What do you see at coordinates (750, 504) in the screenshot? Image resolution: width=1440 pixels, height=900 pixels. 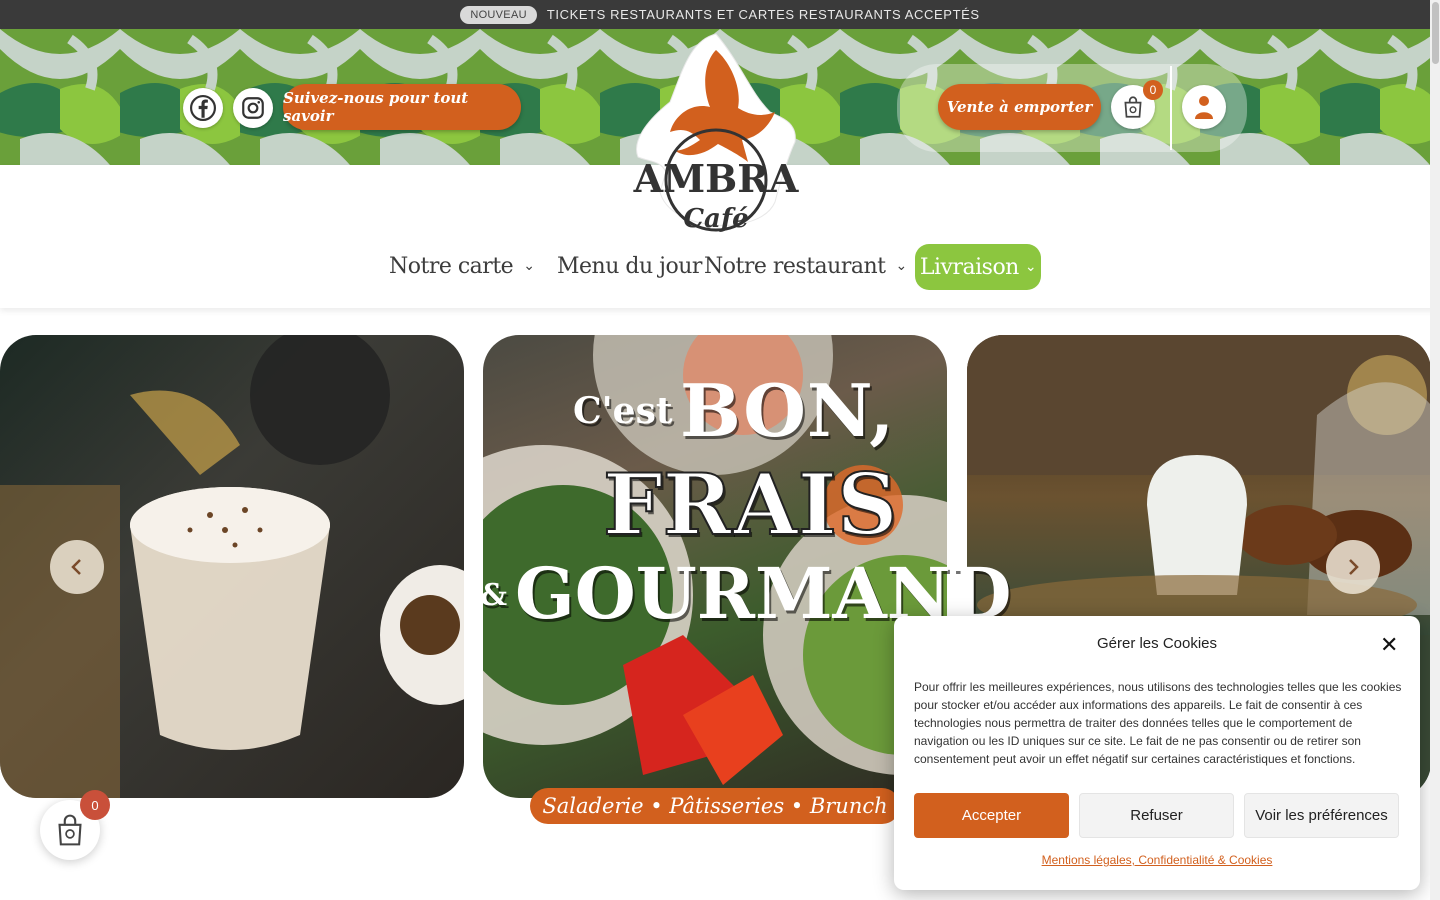 I see `headline-frais: FRAIS` at bounding box center [750, 504].